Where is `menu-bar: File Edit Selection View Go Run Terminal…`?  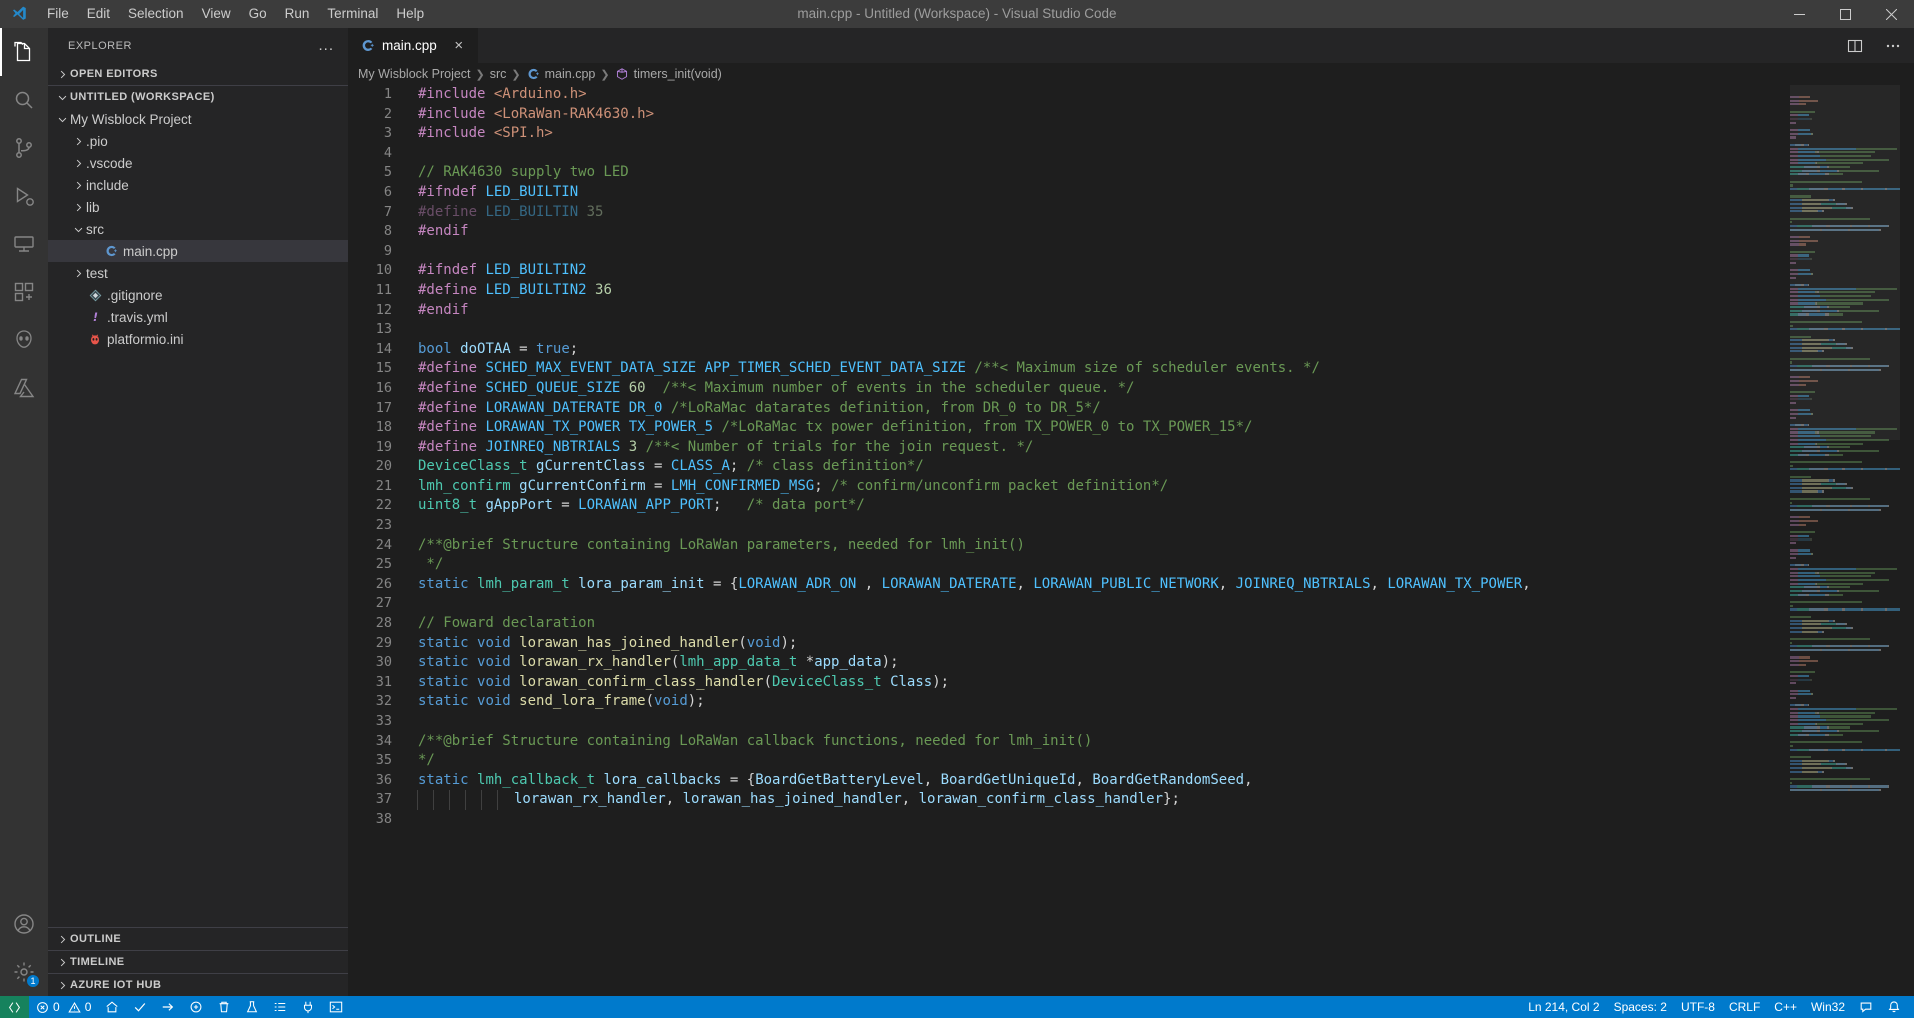
menu-bar: File Edit Selection View Go Run Terminal… is located at coordinates (235, 14).